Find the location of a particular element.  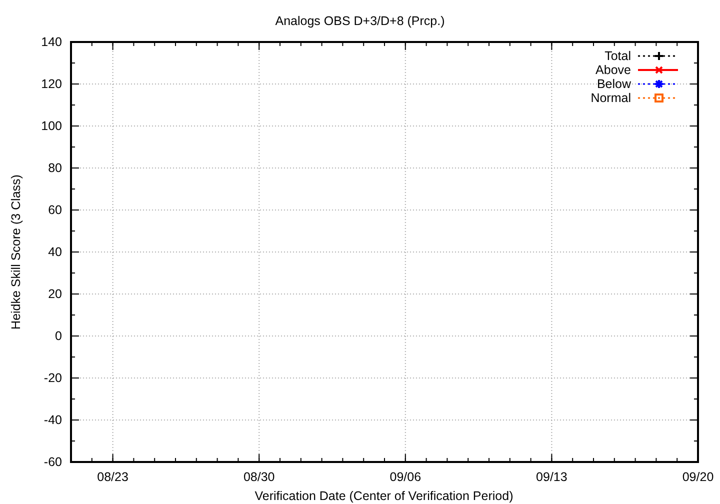

legend-label: Total is located at coordinates (617, 56).